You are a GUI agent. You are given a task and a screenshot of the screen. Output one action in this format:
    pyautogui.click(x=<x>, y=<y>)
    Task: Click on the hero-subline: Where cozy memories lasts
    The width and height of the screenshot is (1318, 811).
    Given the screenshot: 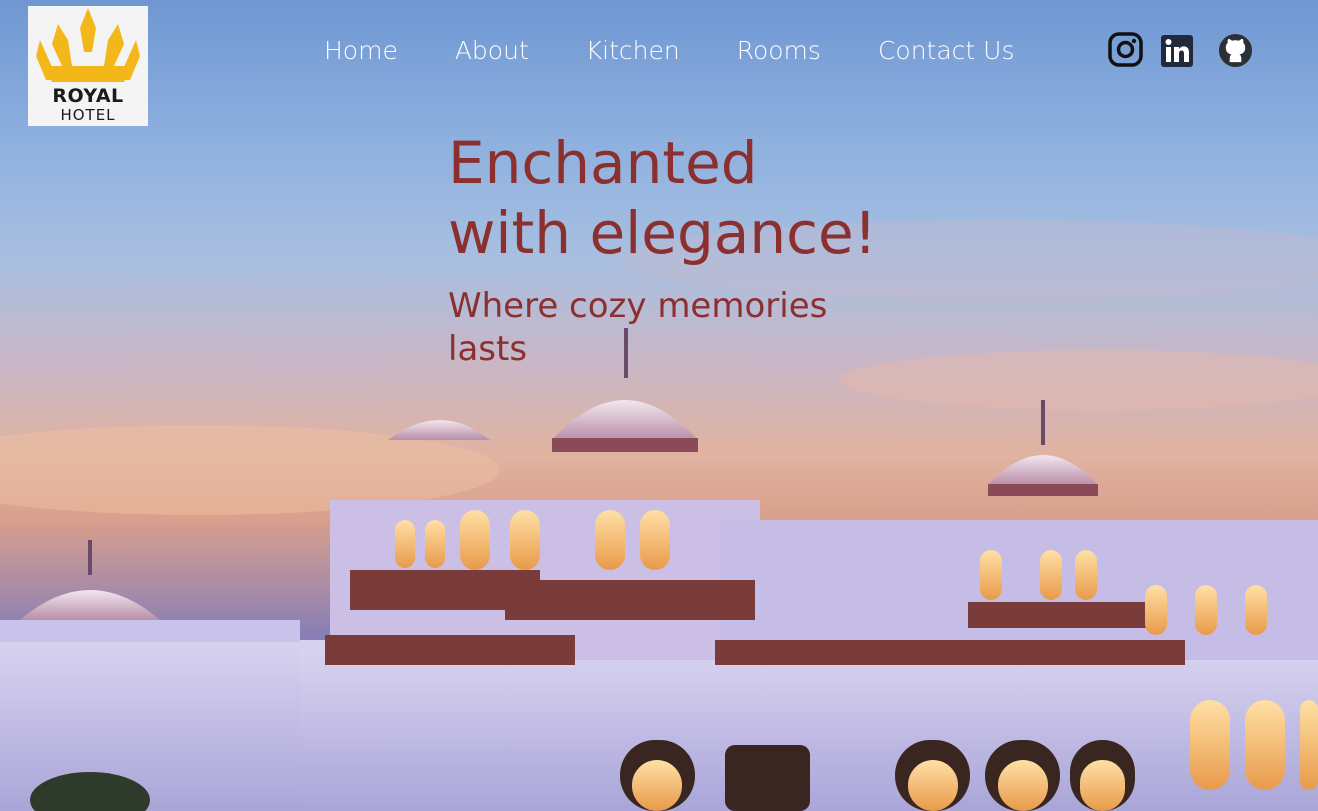 What is the action you would take?
    pyautogui.click(x=638, y=327)
    